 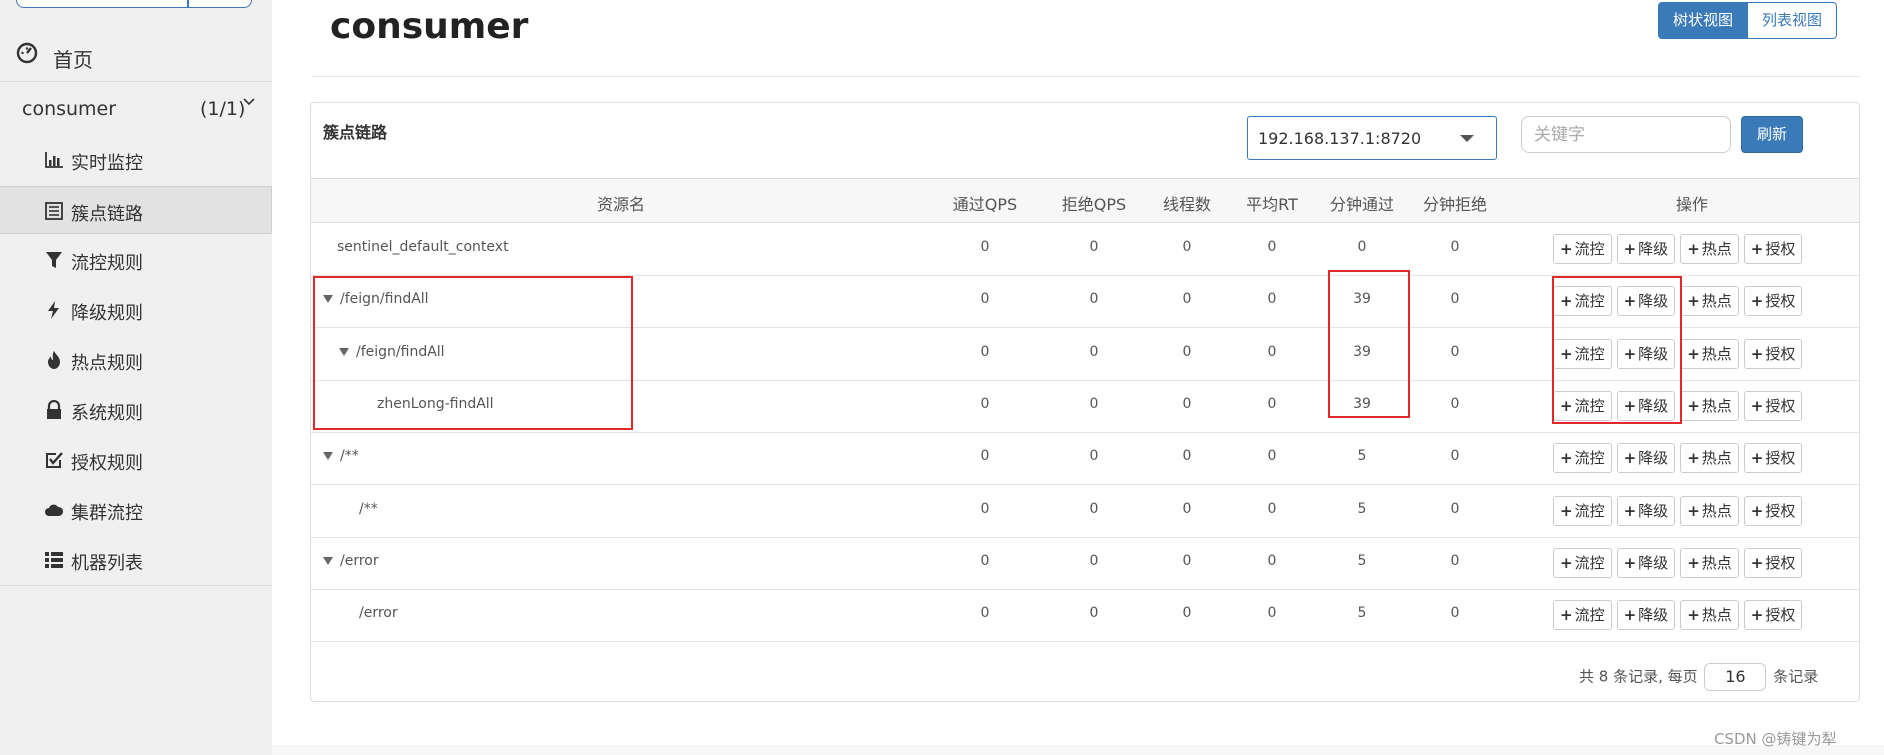 What do you see at coordinates (136, 210) in the screenshot?
I see `sidebar-item-cluster-point-link: 簇点链路` at bounding box center [136, 210].